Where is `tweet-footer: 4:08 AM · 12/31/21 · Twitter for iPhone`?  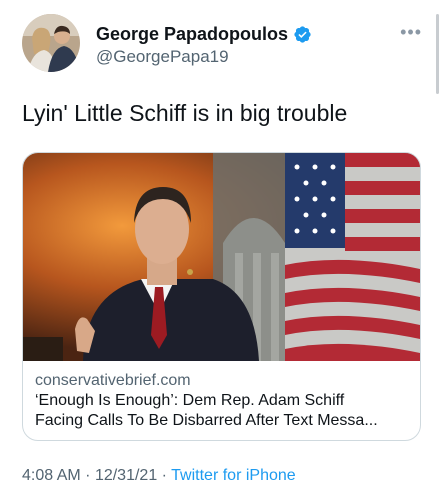
tweet-footer: 4:08 AM · 12/31/21 · Twitter for iPhone is located at coordinates (159, 476).